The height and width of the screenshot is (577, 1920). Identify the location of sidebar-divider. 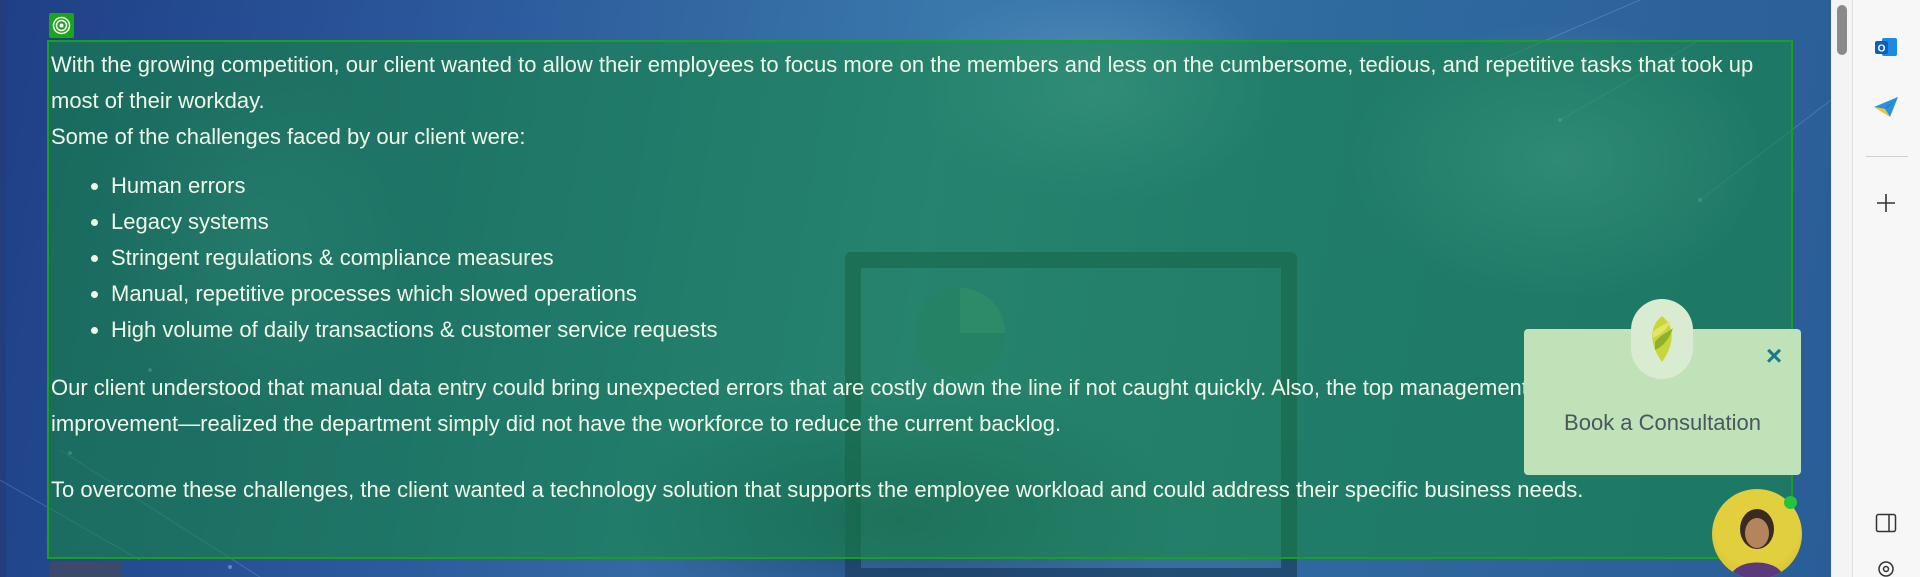
(1887, 156).